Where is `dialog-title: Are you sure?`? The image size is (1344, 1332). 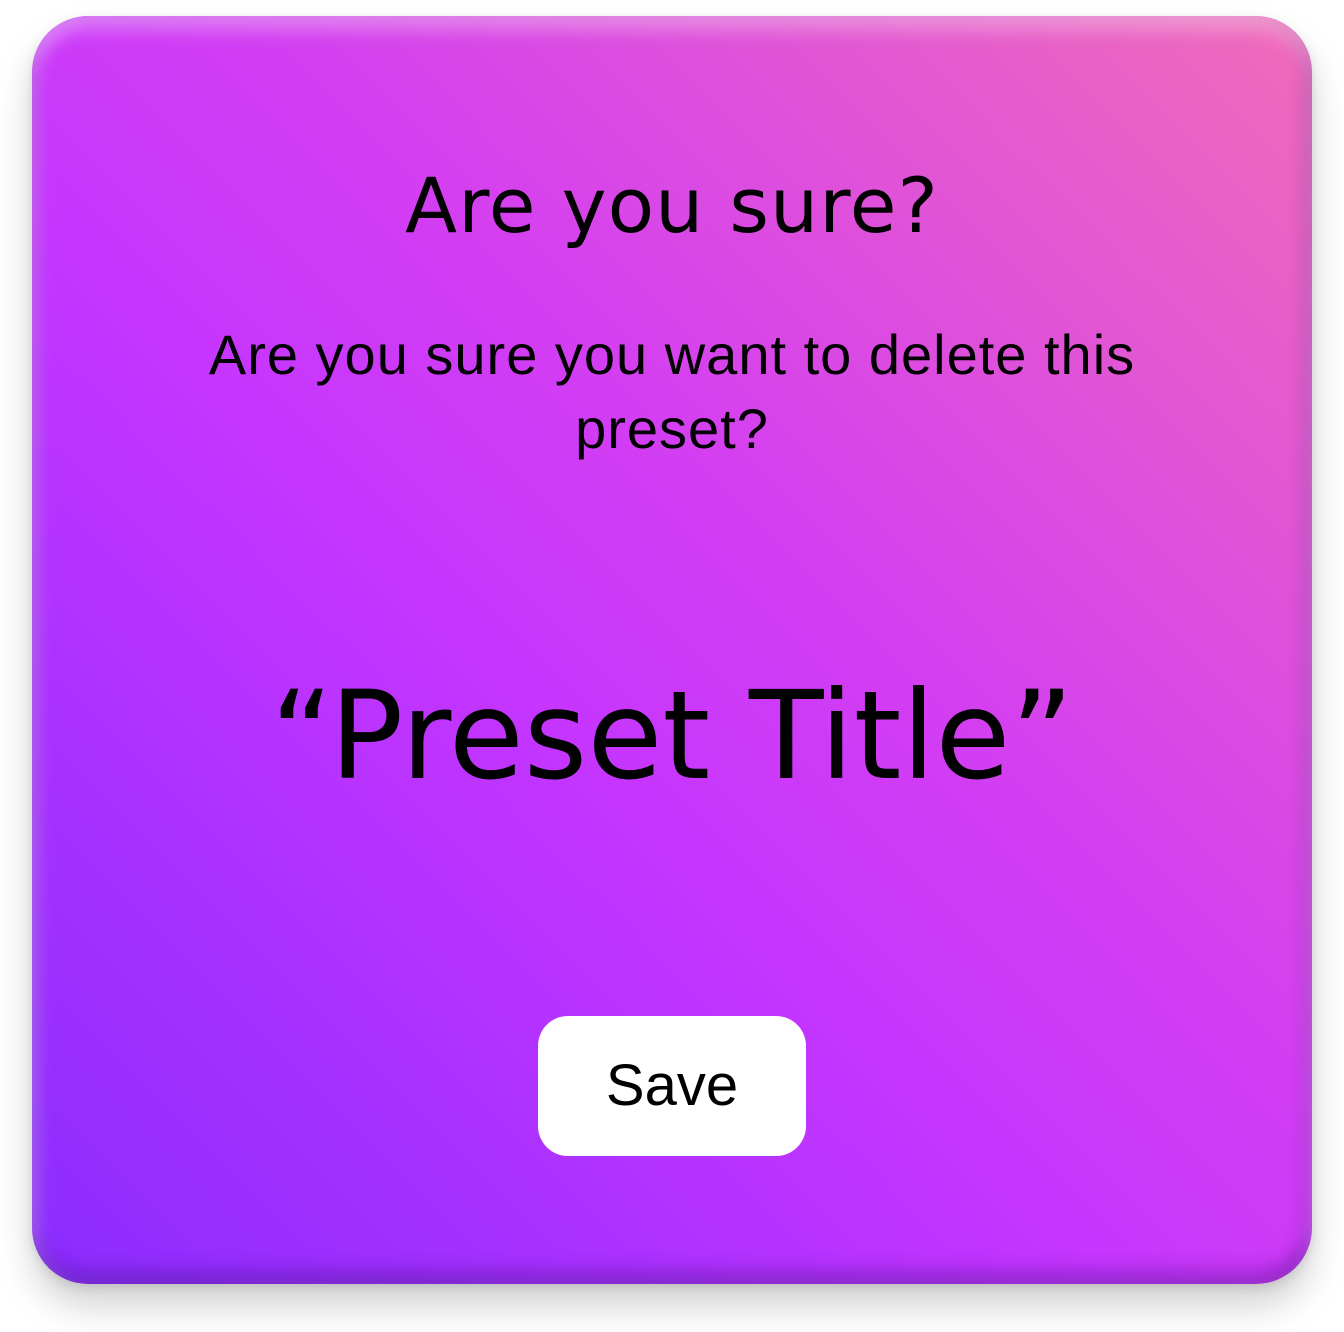
dialog-title: Are you sure? is located at coordinates (672, 205).